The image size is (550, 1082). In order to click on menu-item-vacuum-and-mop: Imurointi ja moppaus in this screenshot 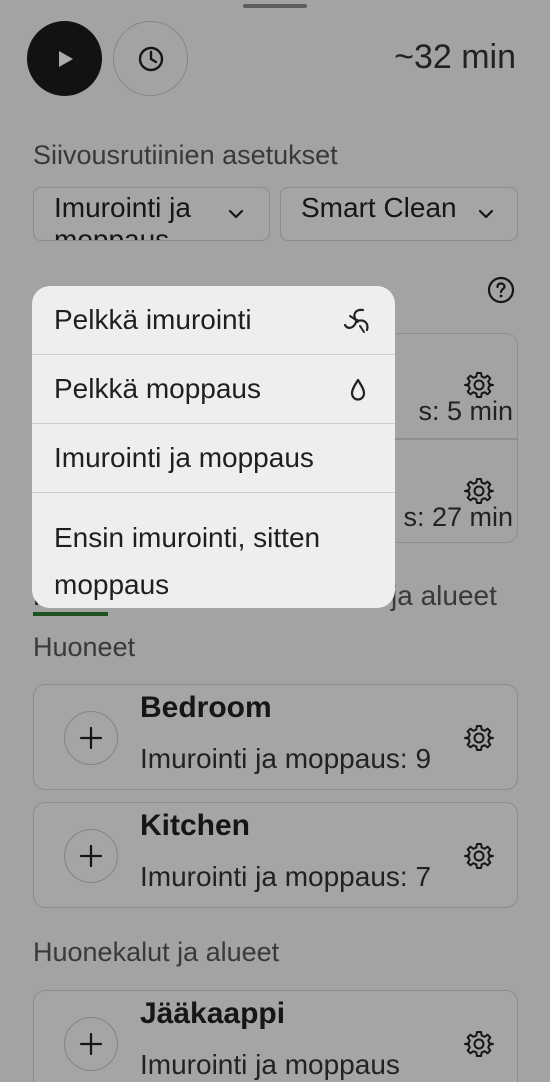, I will do `click(213, 458)`.